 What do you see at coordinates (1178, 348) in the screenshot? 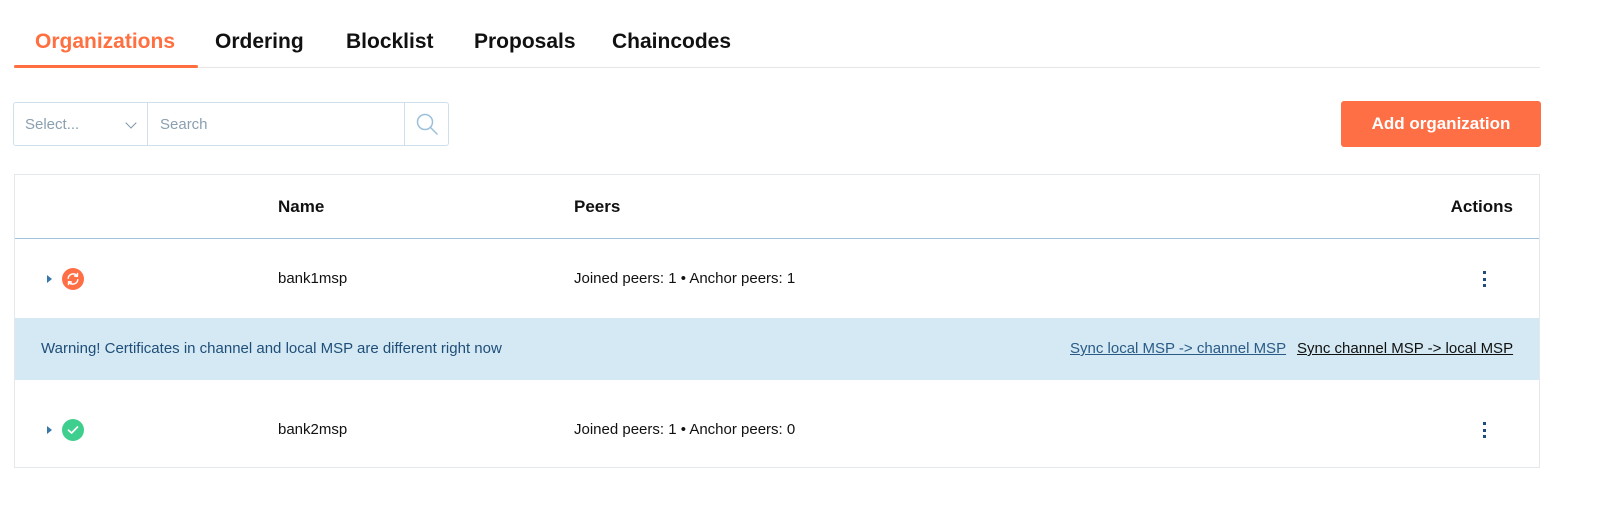
I see `sync-local-to-channel-link: Sync local MSP -> channel MSP` at bounding box center [1178, 348].